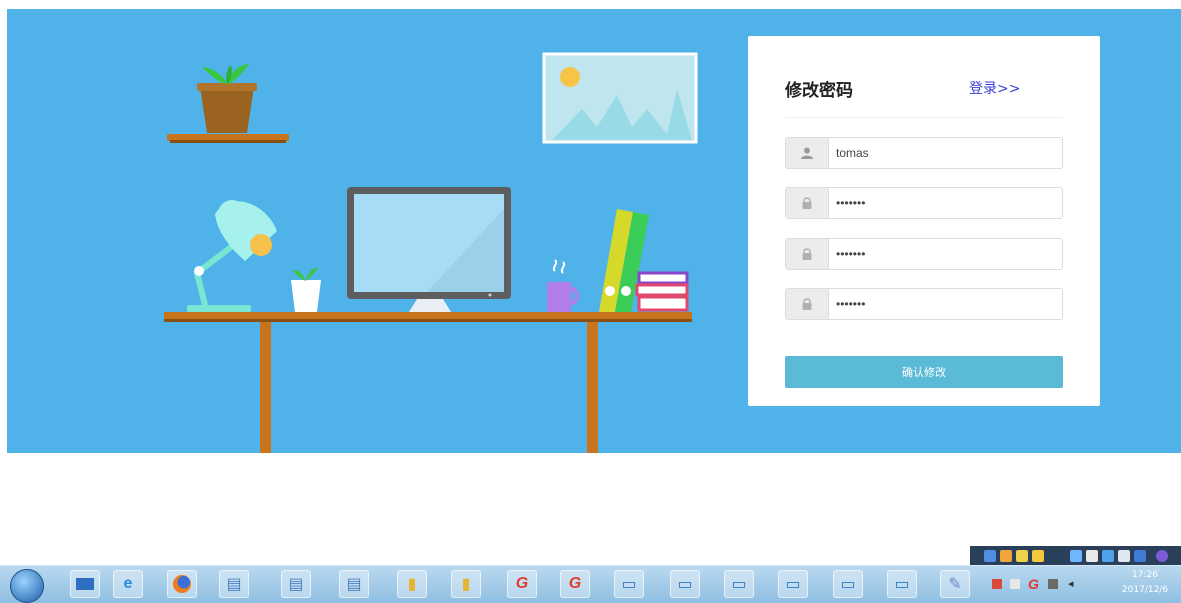  Describe the element at coordinates (943, 304) in the screenshot. I see `confirm-password-input` at that location.